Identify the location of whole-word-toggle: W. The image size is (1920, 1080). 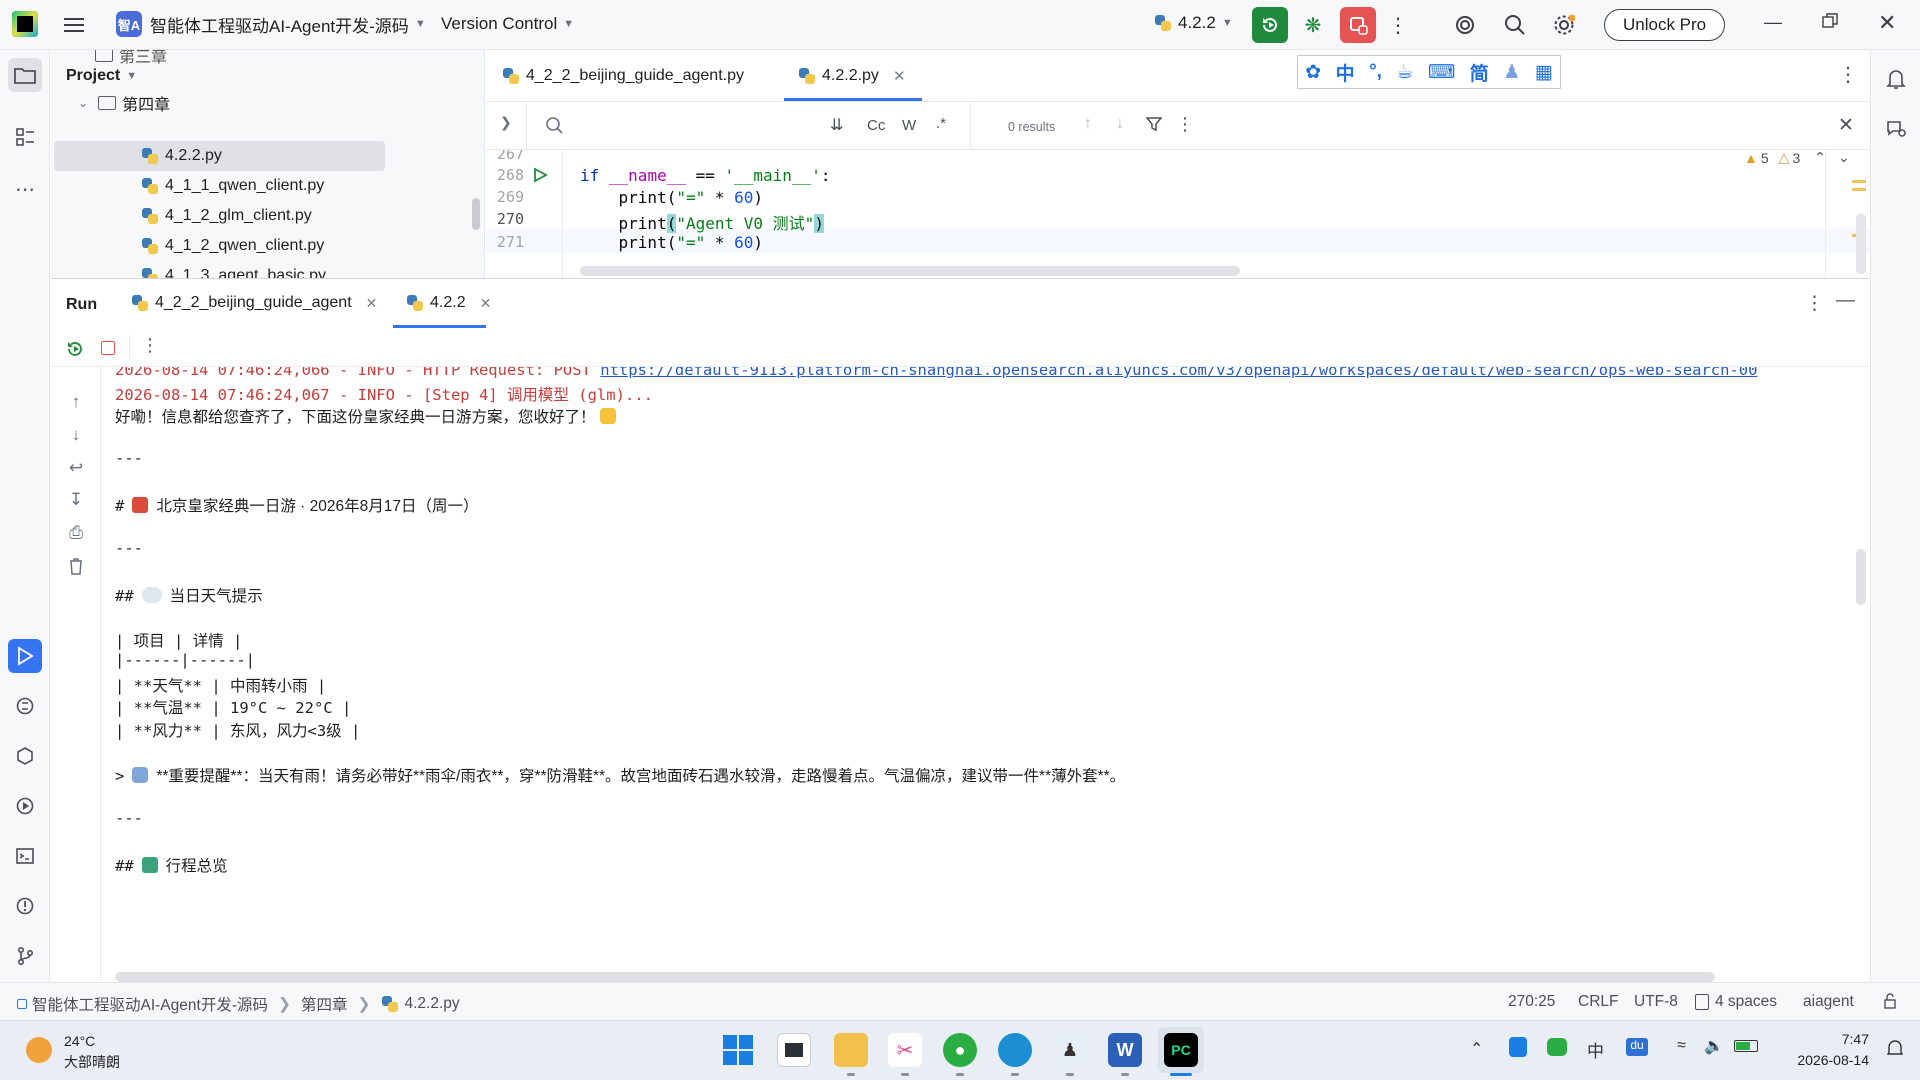
(909, 125).